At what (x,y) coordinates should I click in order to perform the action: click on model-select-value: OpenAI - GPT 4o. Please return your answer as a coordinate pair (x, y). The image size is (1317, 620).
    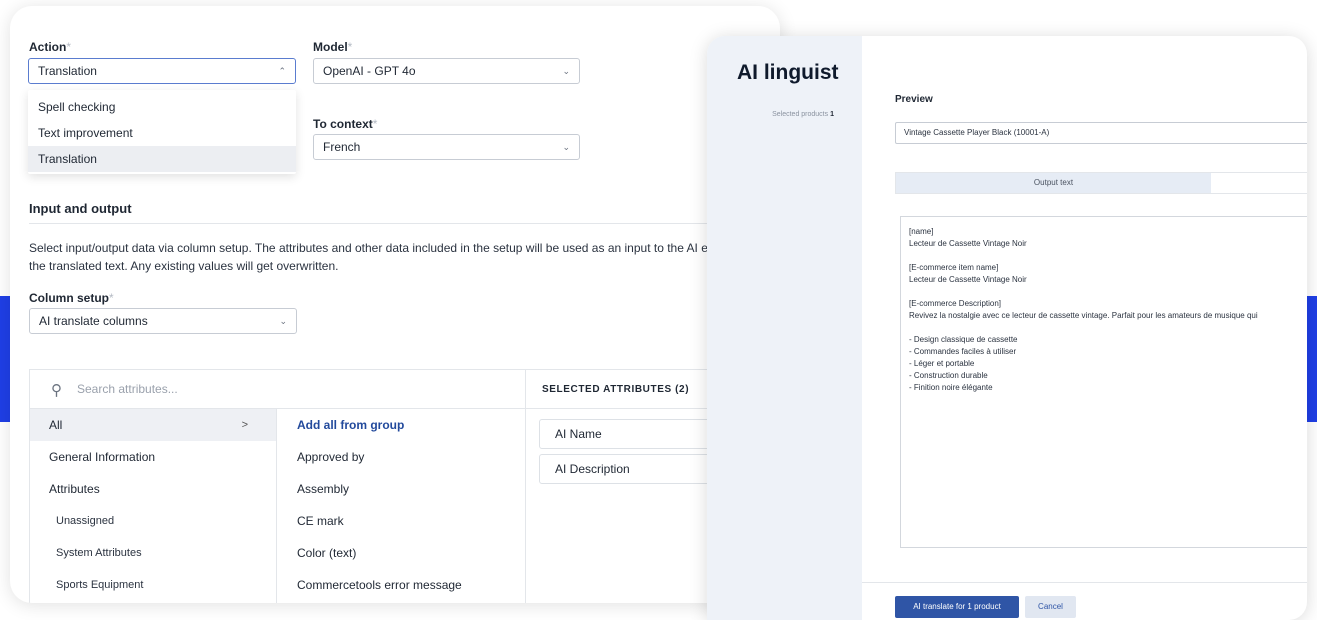
    Looking at the image, I should click on (369, 71).